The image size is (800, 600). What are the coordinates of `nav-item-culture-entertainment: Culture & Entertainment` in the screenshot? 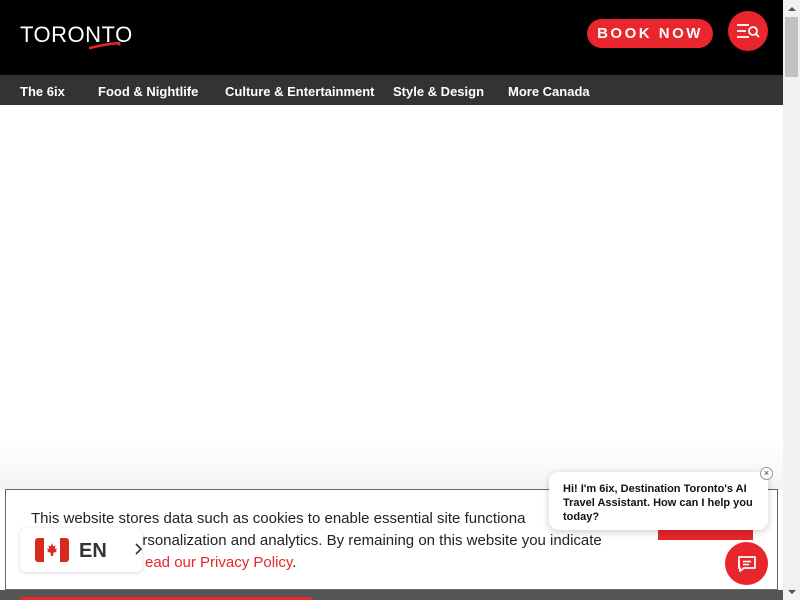 It's located at (300, 91).